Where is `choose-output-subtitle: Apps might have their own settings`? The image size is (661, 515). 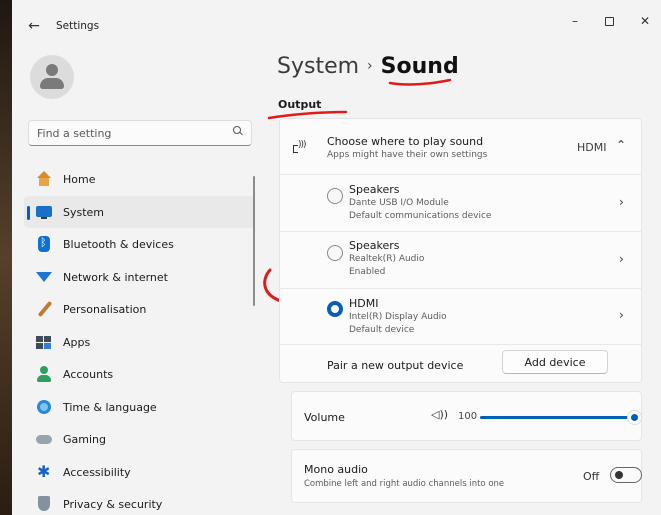 choose-output-subtitle: Apps might have their own settings is located at coordinates (407, 155).